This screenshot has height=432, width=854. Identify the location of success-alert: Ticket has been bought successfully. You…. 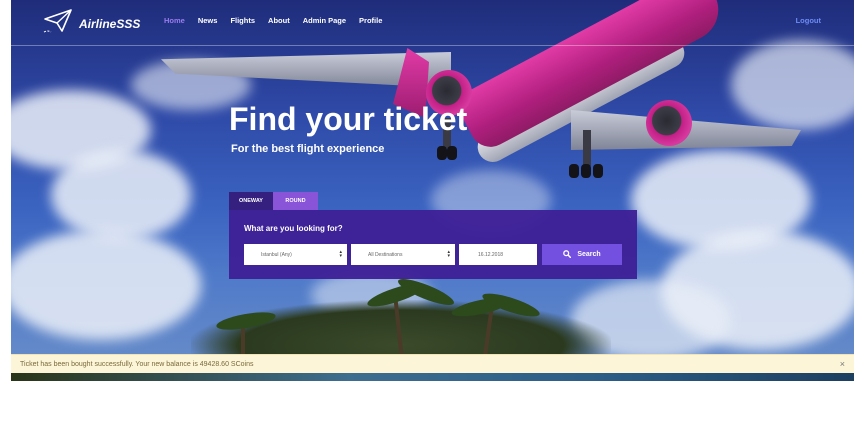
(432, 363).